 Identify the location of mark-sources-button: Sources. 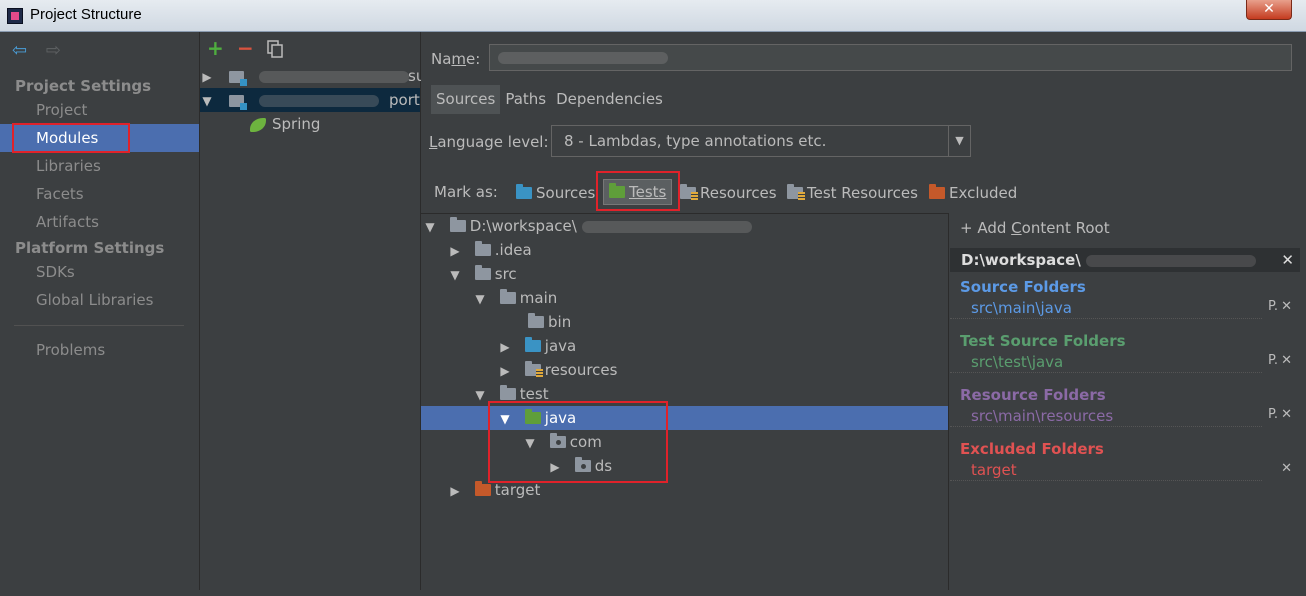
(555, 193).